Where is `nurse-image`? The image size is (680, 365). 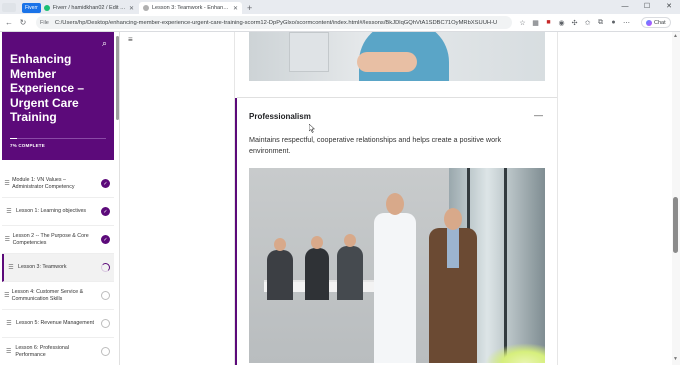
nurse-image is located at coordinates (397, 56).